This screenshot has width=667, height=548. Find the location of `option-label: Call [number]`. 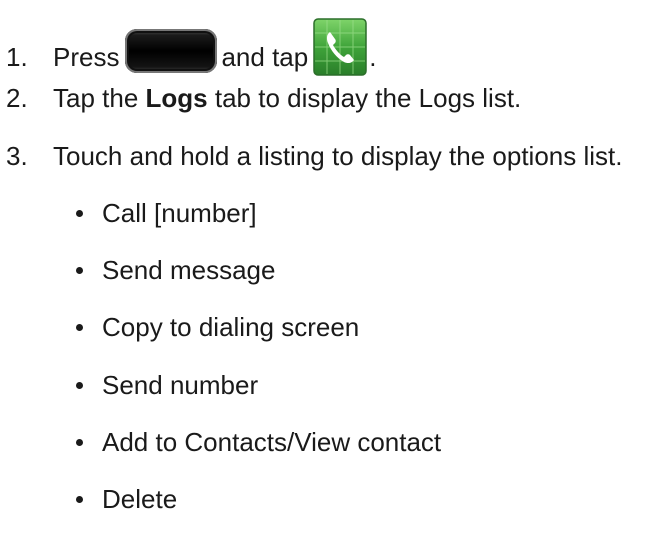

option-label: Call [number] is located at coordinates (179, 213).